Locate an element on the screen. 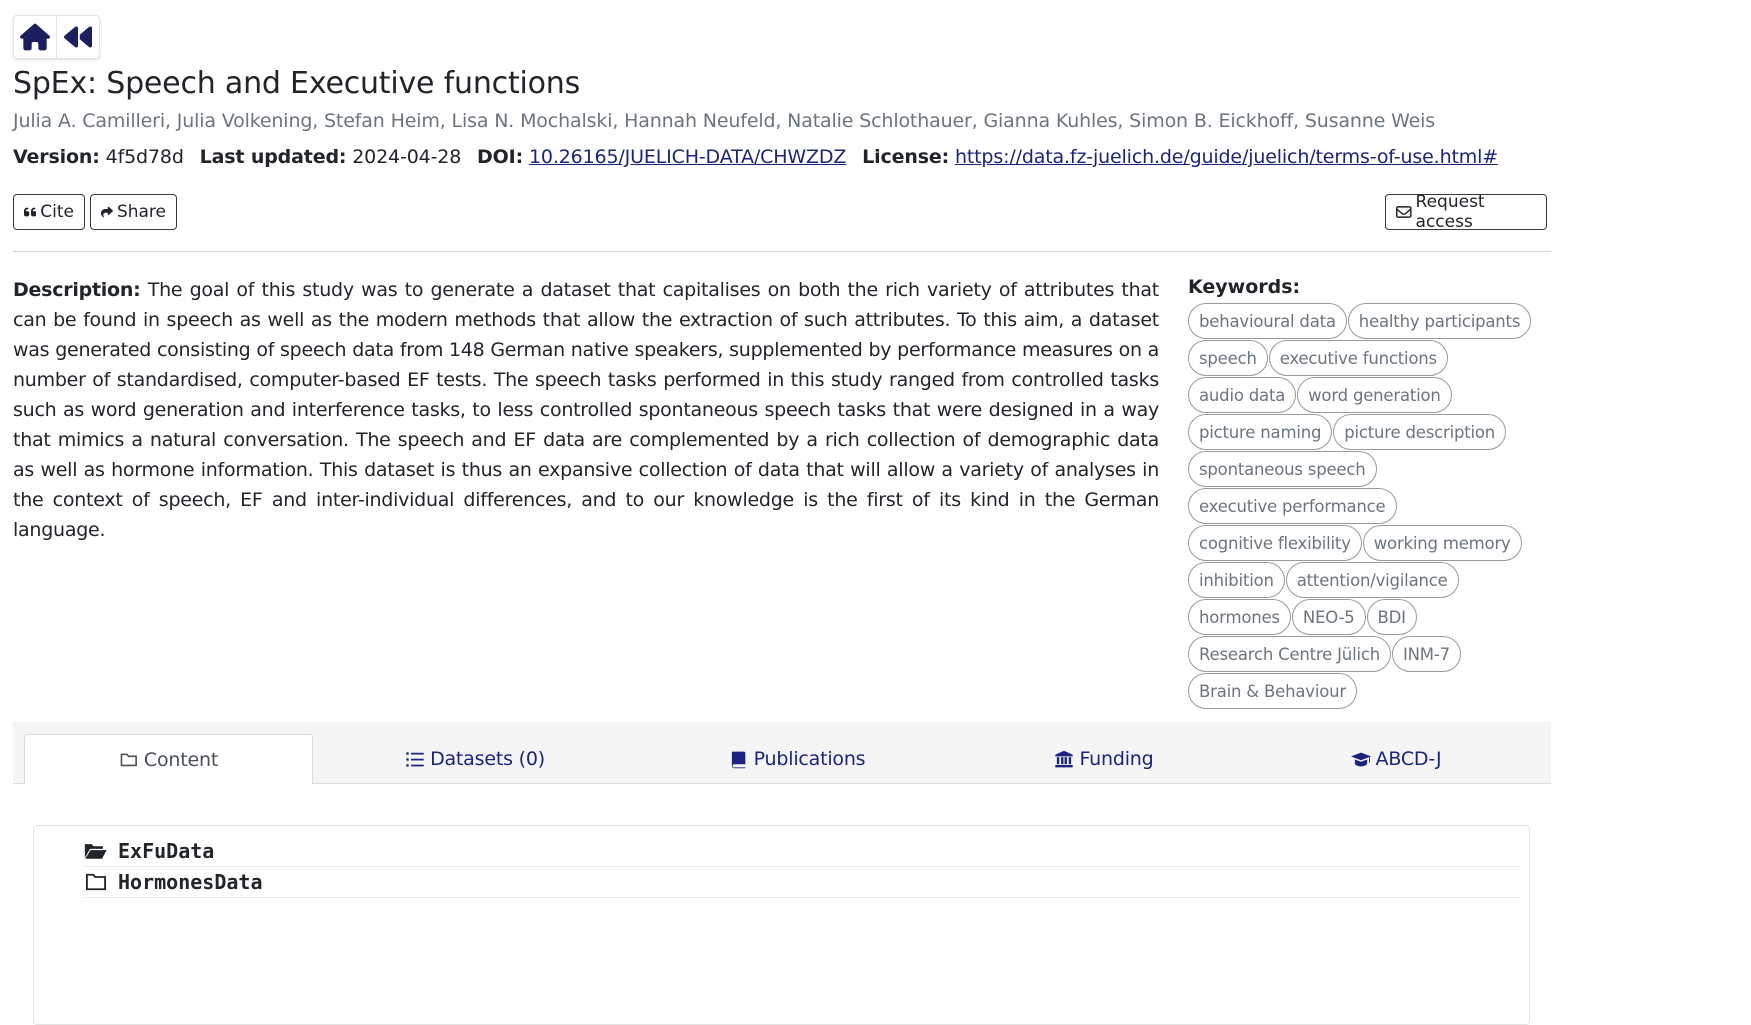 This screenshot has height=1025, width=1751. keyword-pill: NEO-5 is located at coordinates (1328, 617).